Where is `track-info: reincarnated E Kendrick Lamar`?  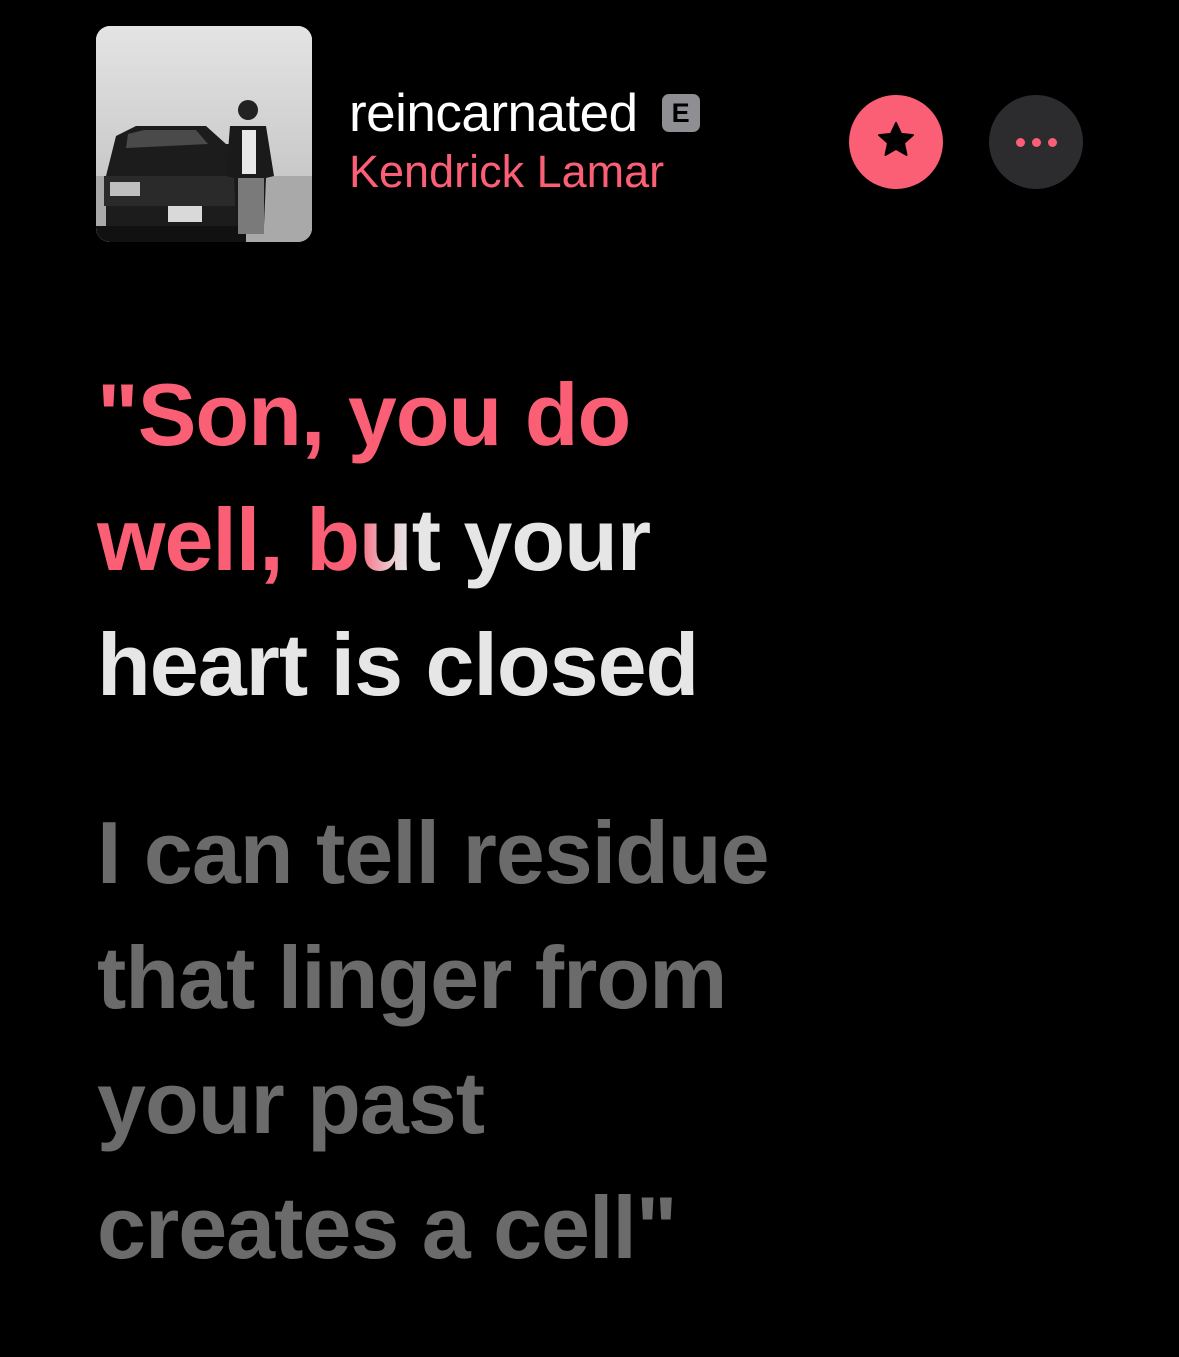 track-info: reincarnated E Kendrick Lamar is located at coordinates (524, 140).